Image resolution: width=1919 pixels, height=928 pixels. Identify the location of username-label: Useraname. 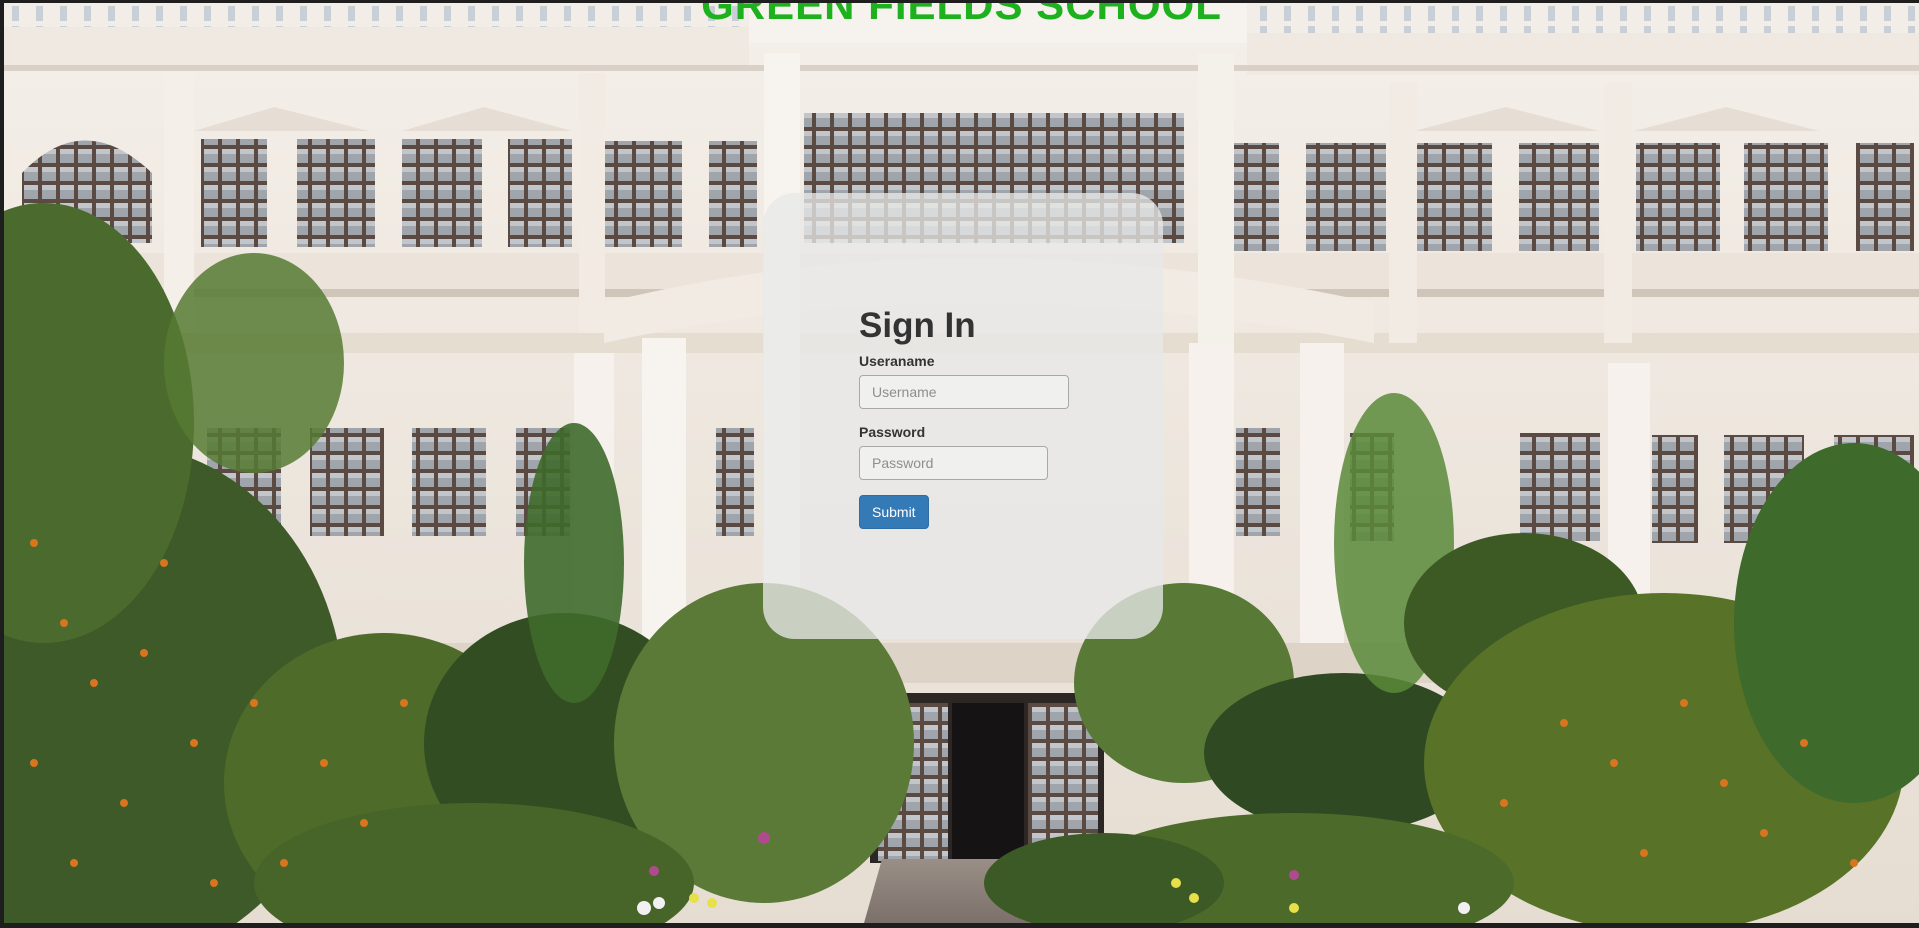
(897, 361).